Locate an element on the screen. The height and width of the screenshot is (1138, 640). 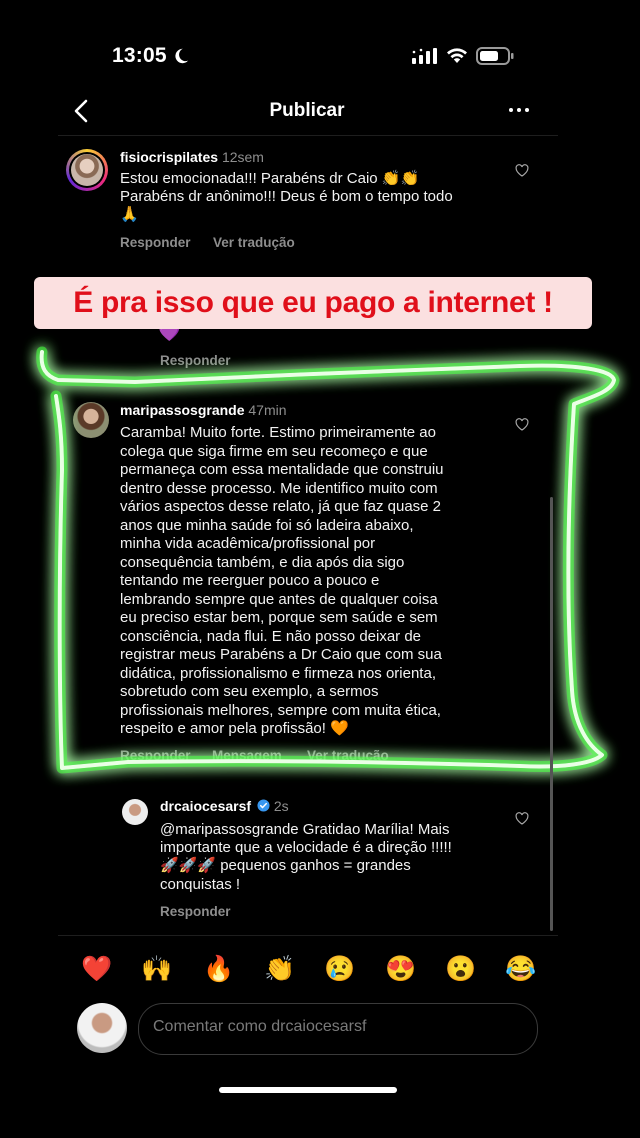
verified-badge-icon is located at coordinates (263, 805).